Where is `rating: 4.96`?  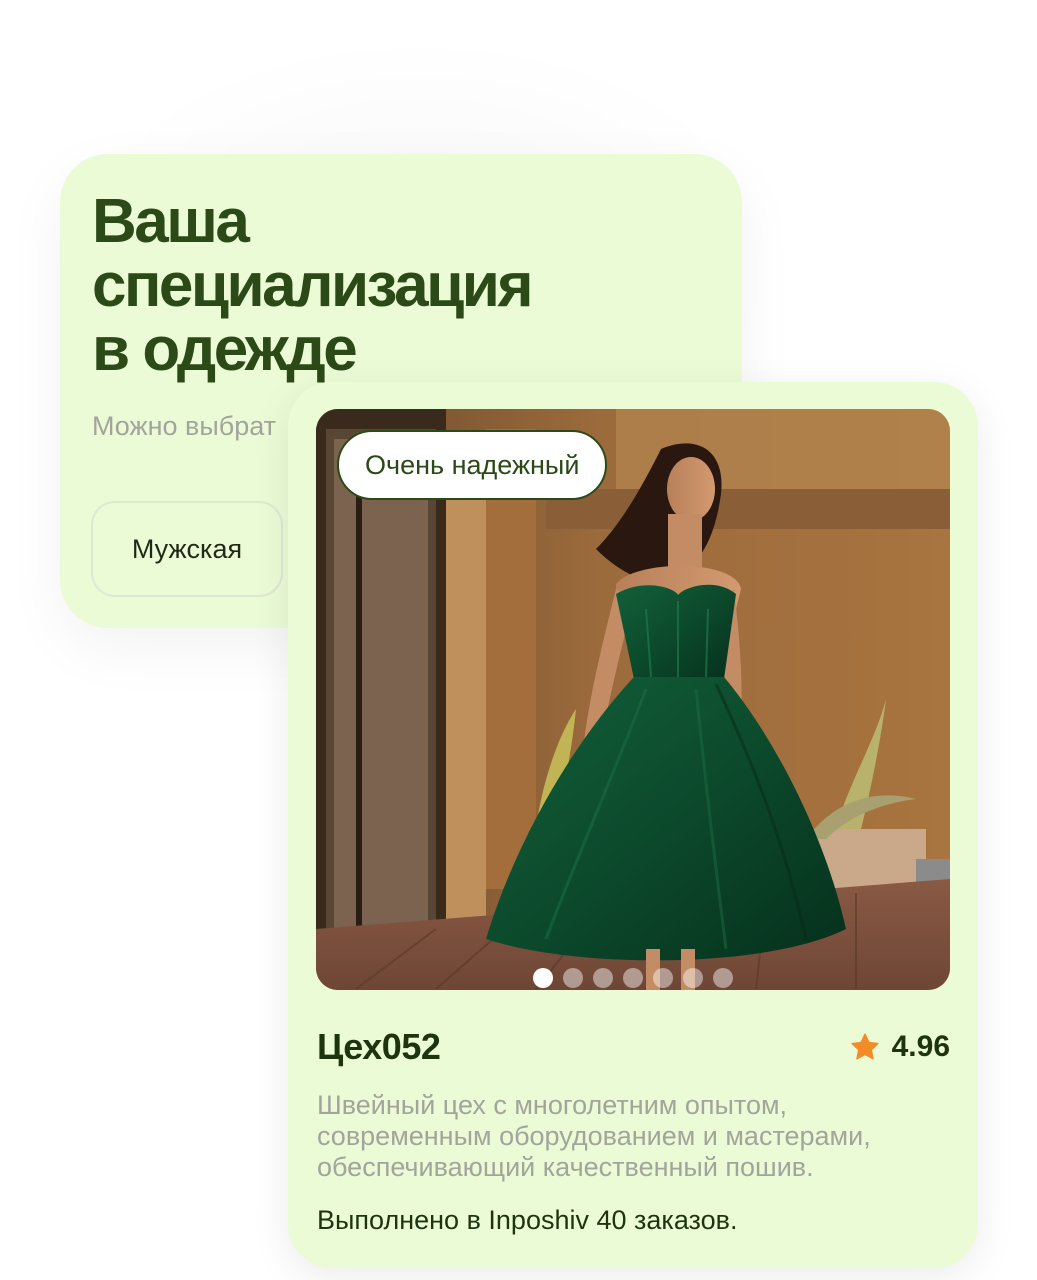 rating: 4.96 is located at coordinates (900, 1047).